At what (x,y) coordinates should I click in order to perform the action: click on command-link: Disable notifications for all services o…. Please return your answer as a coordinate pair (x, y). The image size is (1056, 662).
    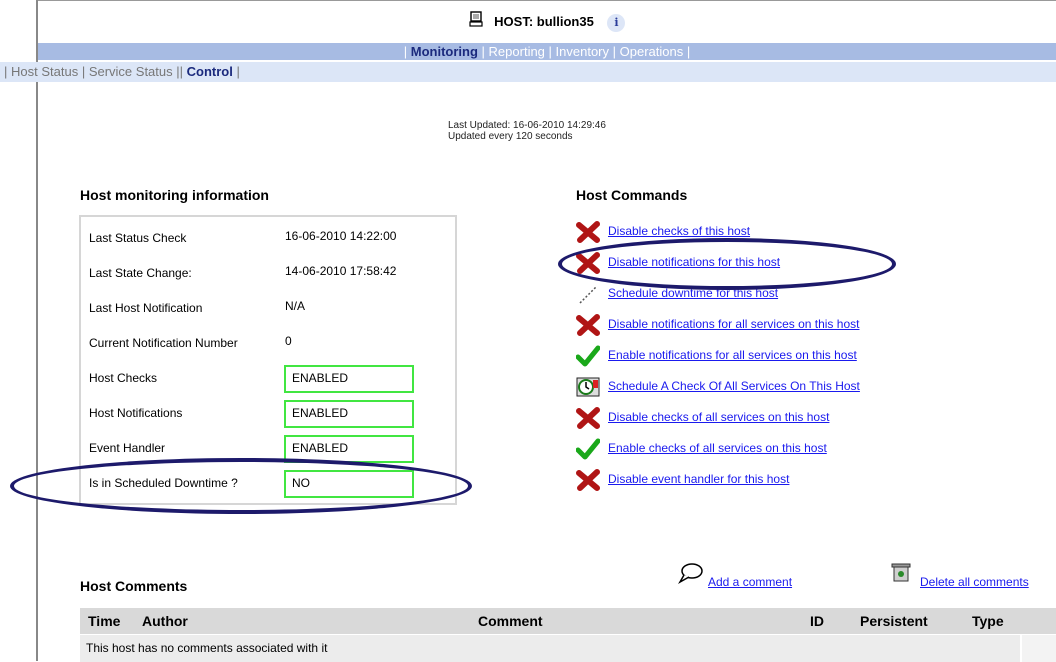
    Looking at the image, I should click on (733, 324).